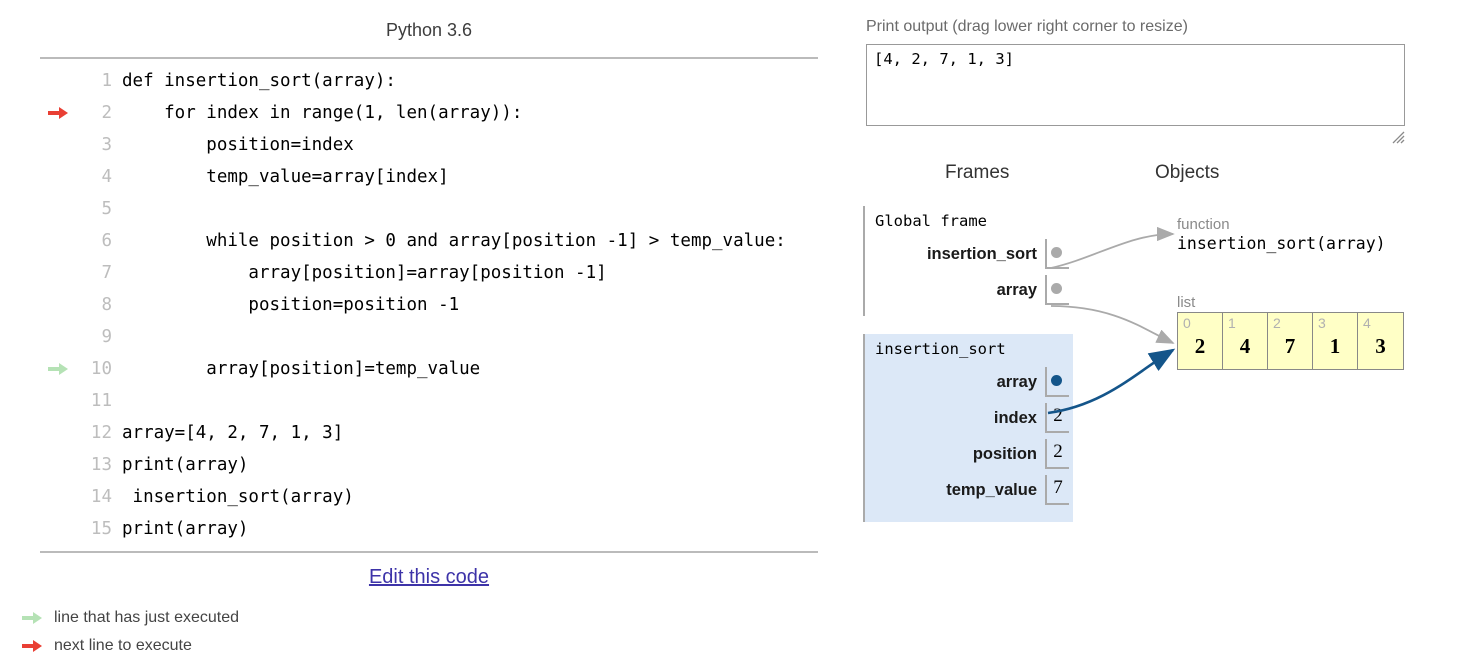 The width and height of the screenshot is (1474, 670). Describe the element at coordinates (106, 113) in the screenshot. I see `code-line-number: 2` at that location.